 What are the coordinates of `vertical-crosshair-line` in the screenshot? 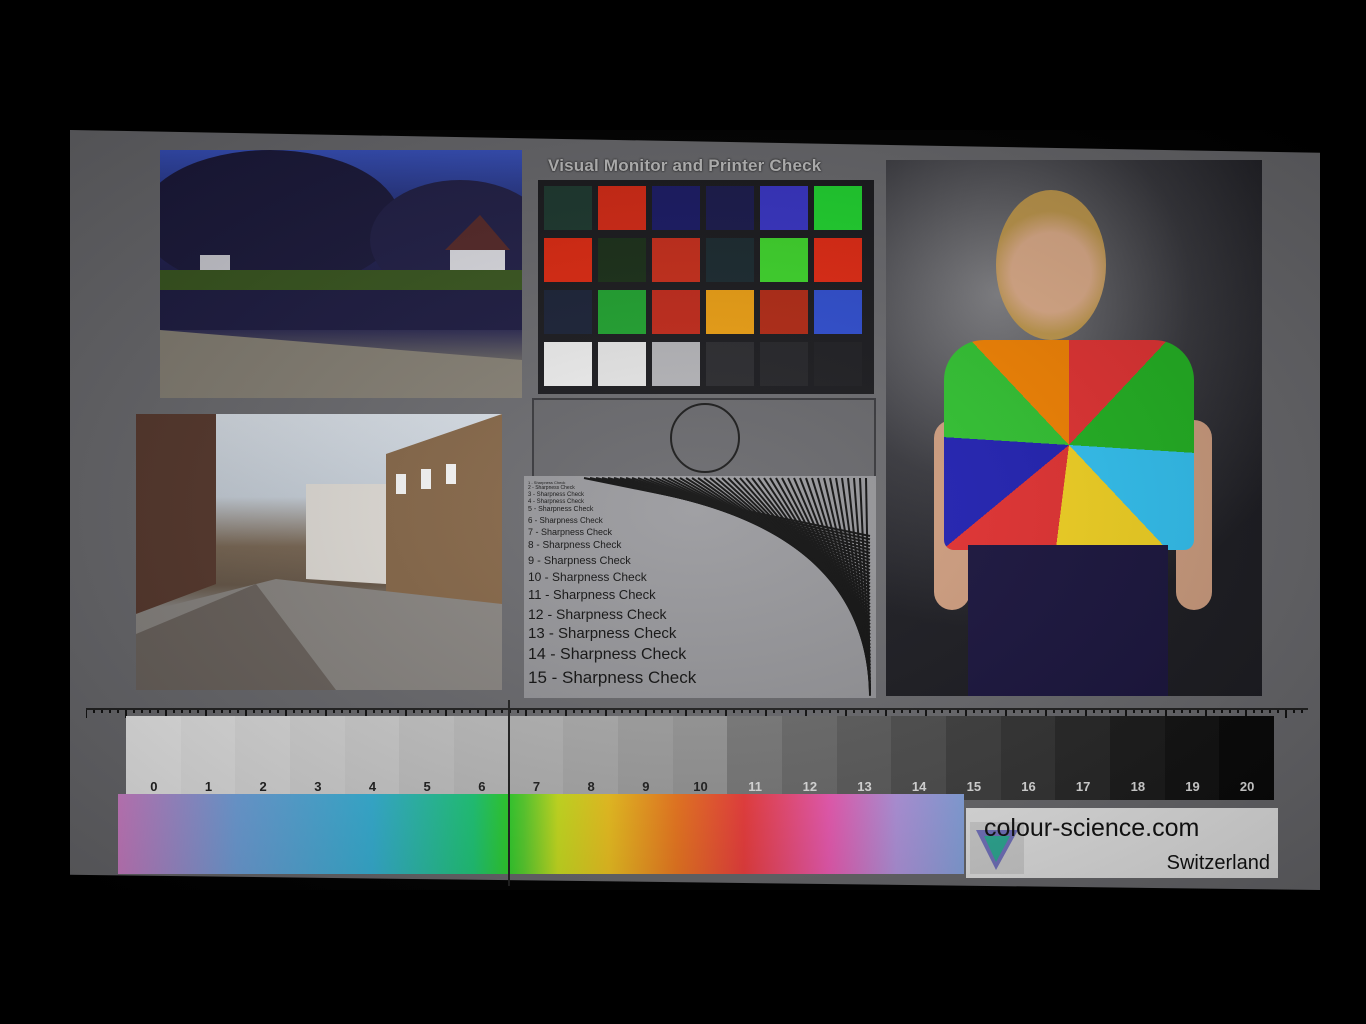 It's located at (509, 793).